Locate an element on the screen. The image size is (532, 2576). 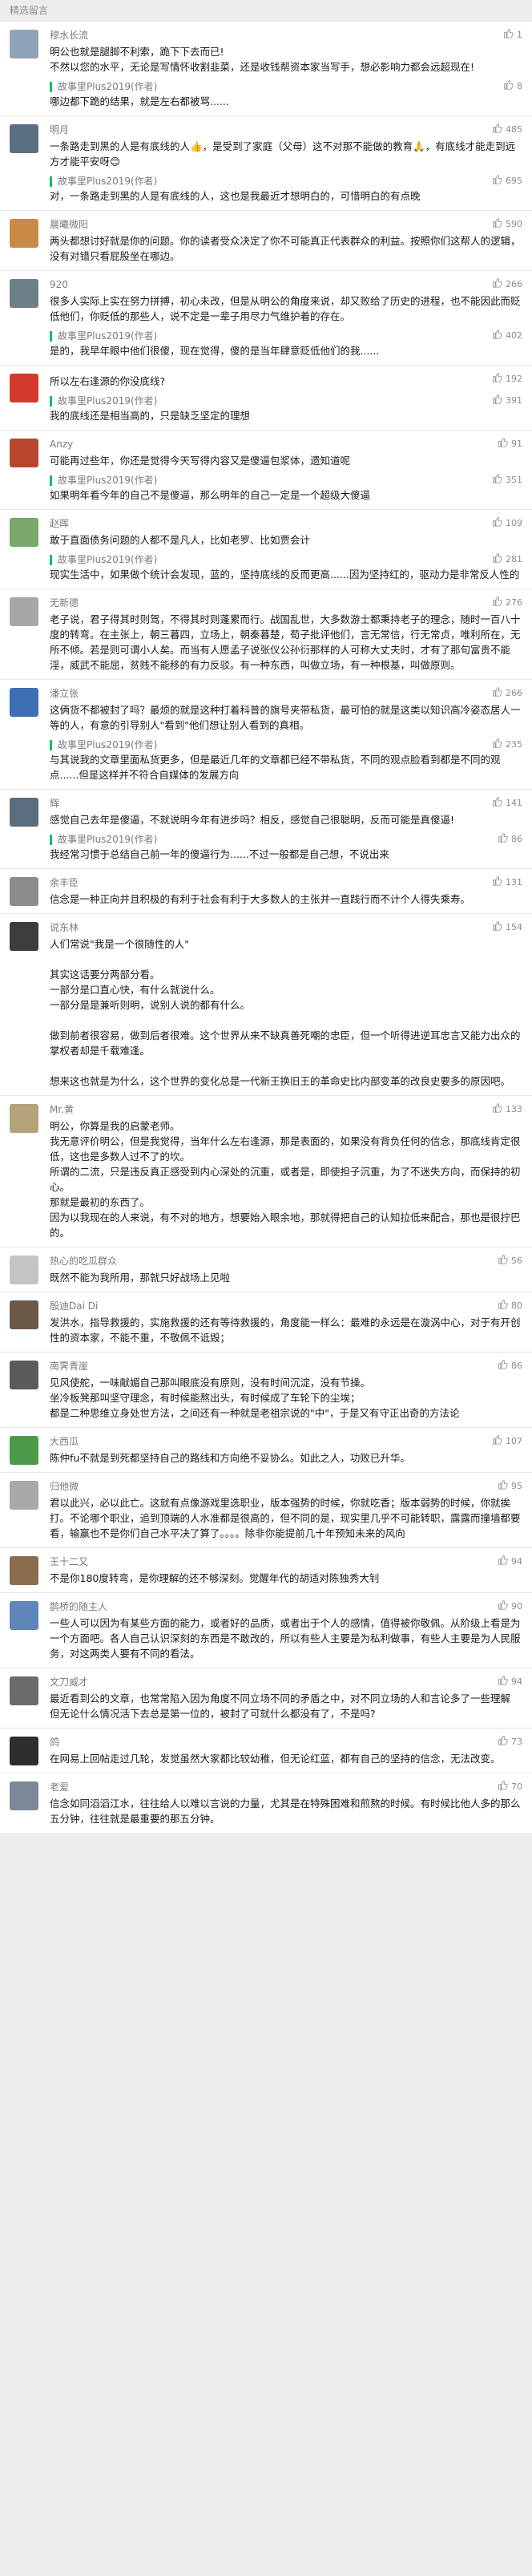
like-button: 86 is located at coordinates (510, 1365).